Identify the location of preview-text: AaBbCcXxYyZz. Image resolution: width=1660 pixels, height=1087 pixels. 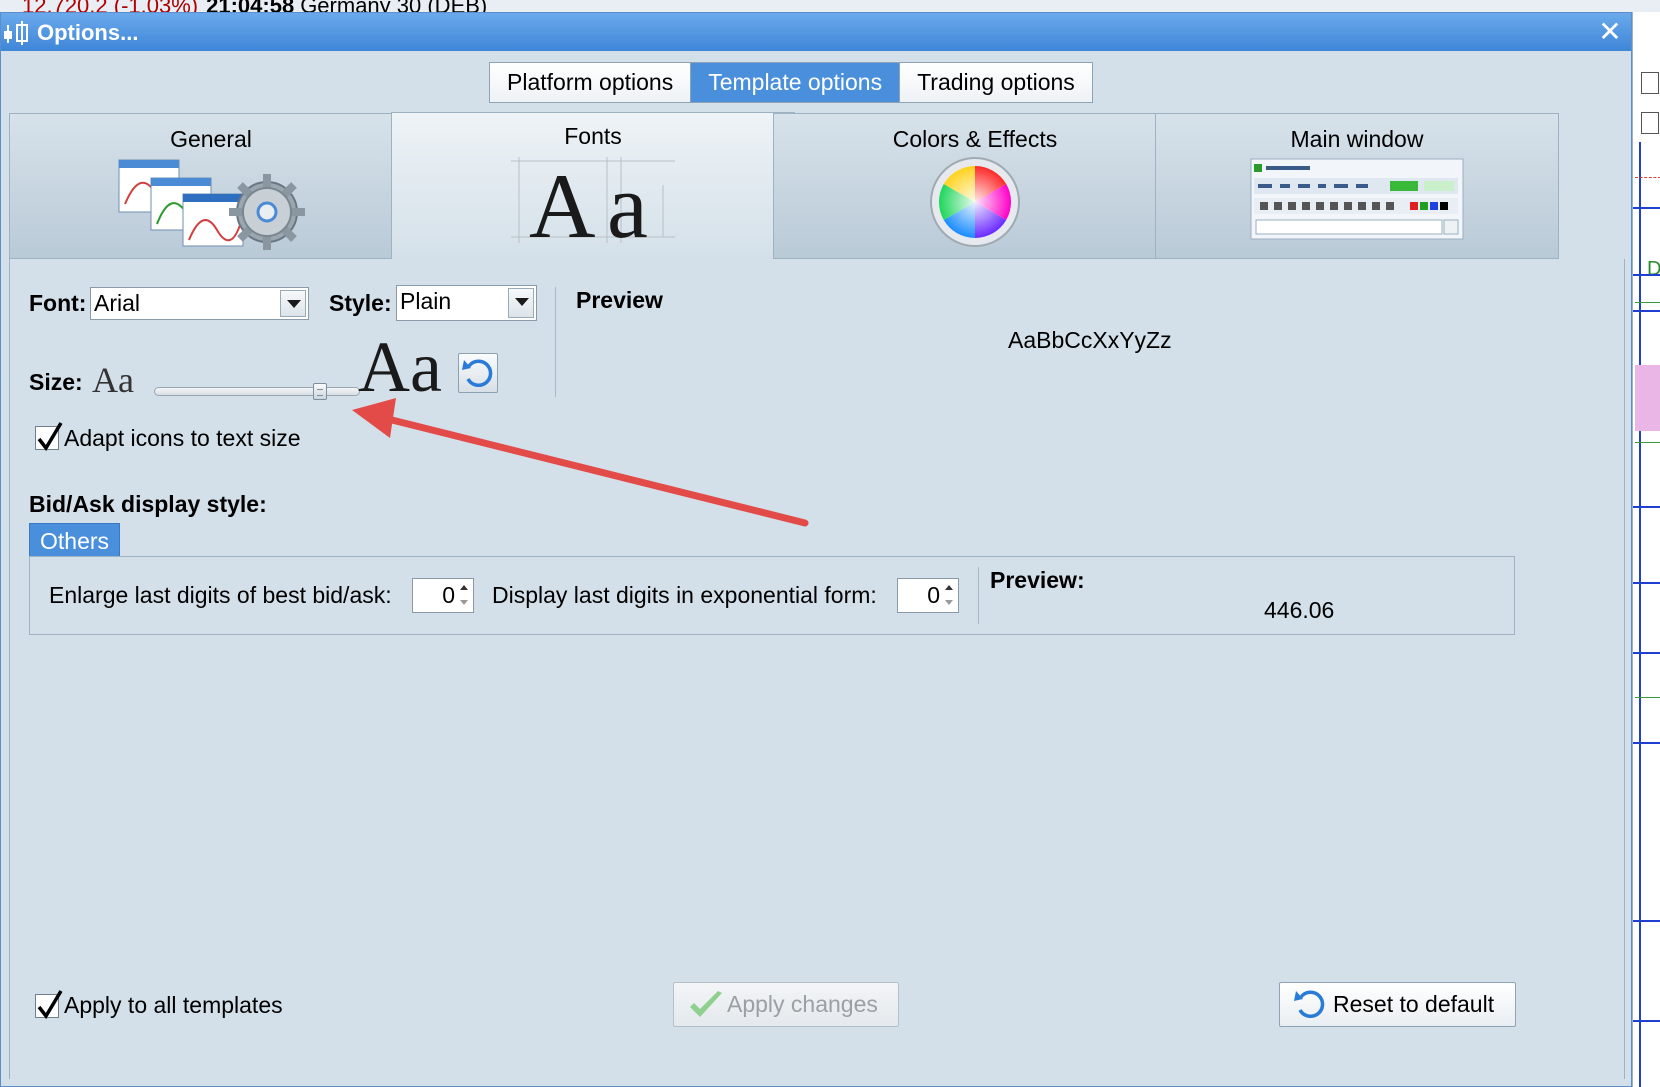
(1090, 340).